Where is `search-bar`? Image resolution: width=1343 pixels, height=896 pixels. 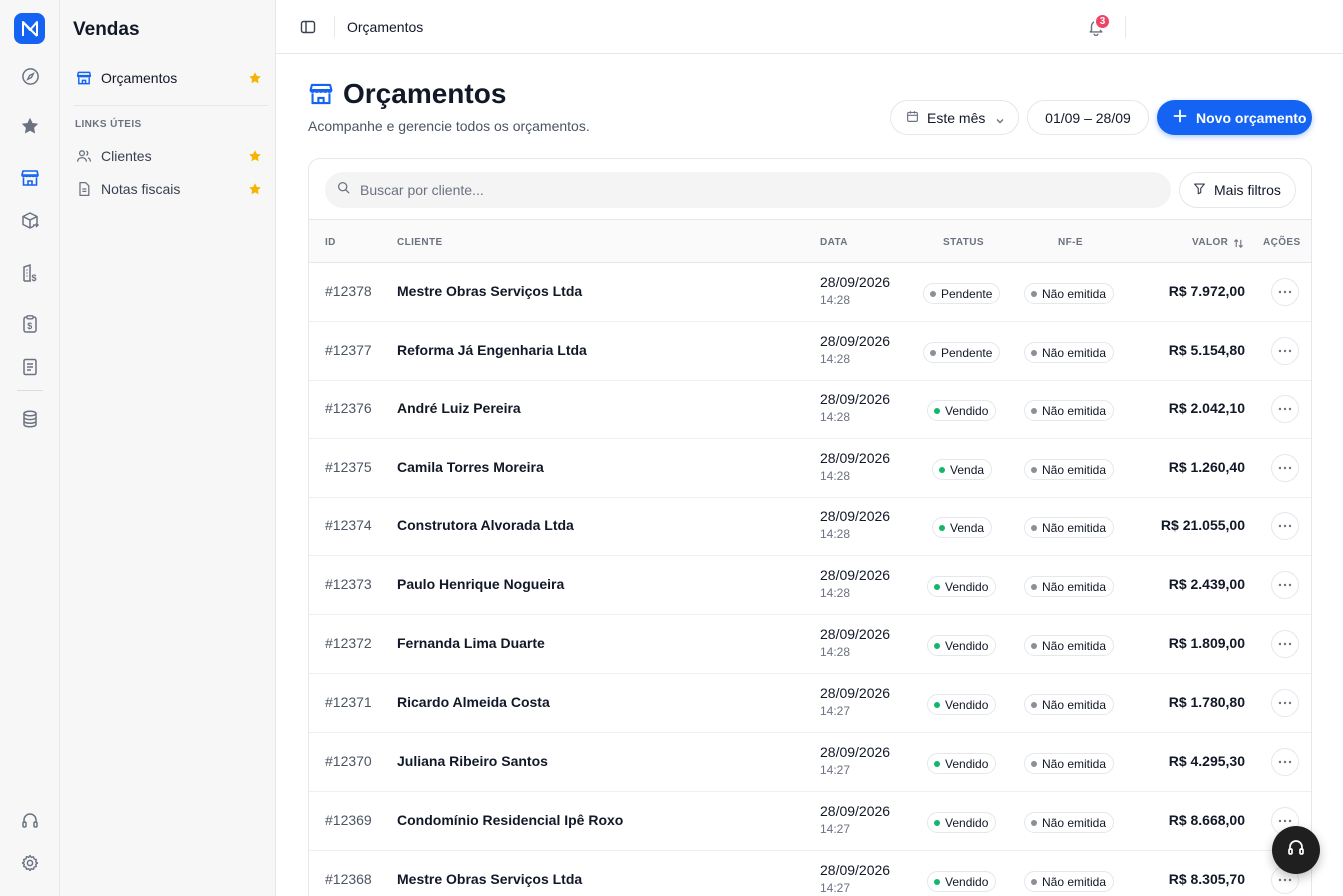
search-bar is located at coordinates (748, 190).